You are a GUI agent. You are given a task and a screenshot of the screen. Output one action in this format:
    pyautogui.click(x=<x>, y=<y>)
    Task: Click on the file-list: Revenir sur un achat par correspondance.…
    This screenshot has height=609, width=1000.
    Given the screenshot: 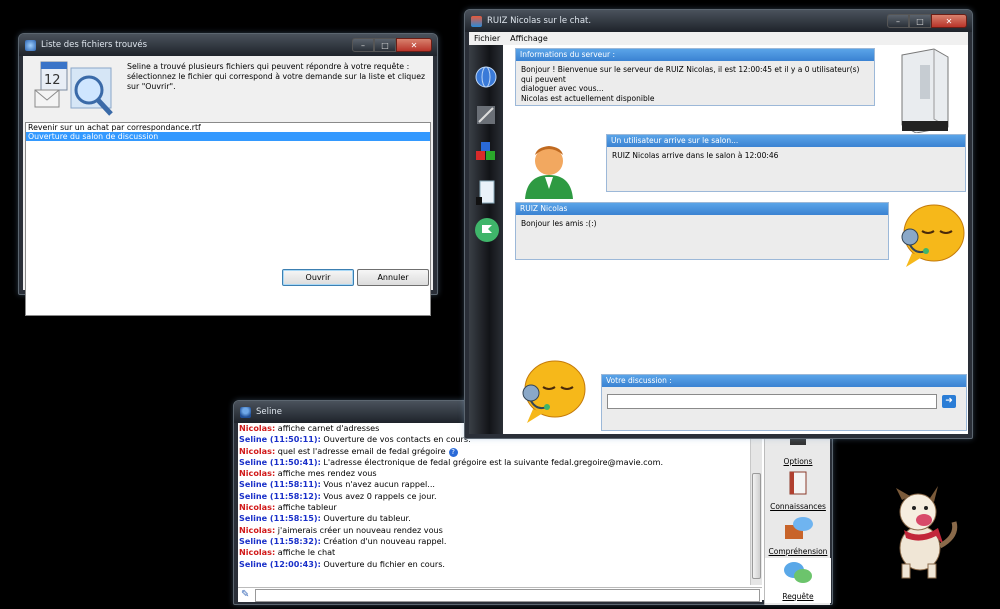 What is the action you would take?
    pyautogui.click(x=228, y=219)
    